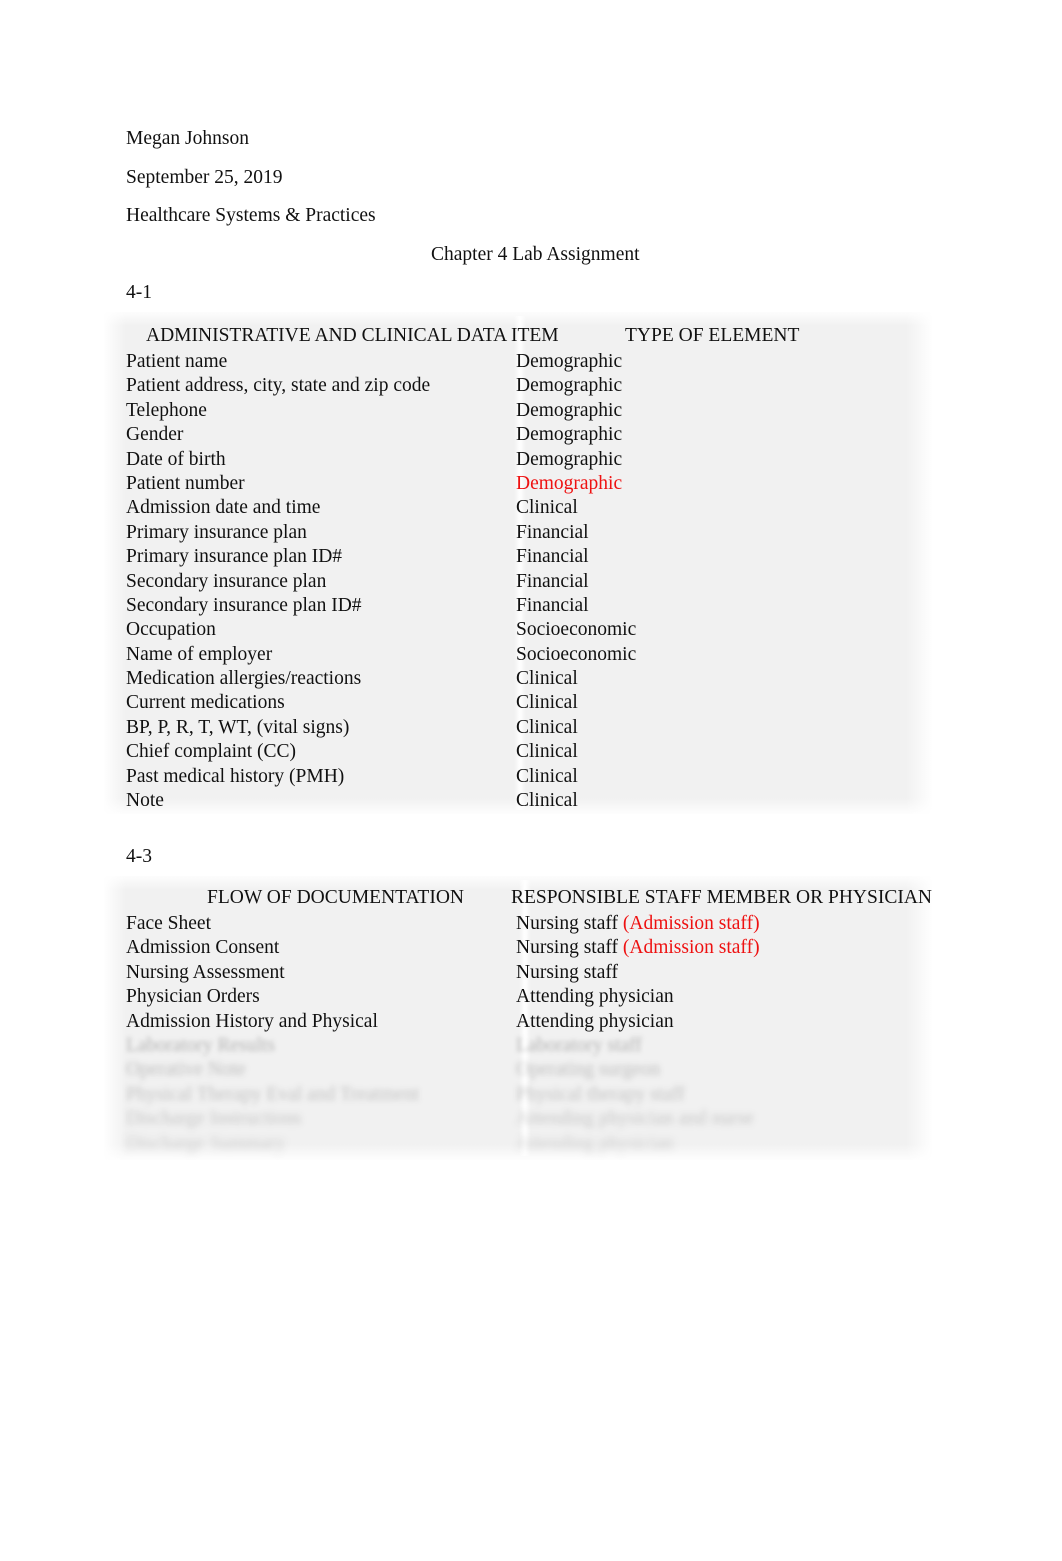 Image resolution: width=1062 pixels, height=1561 pixels. Describe the element at coordinates (155, 435) in the screenshot. I see `cell-data-item: Gender` at that location.